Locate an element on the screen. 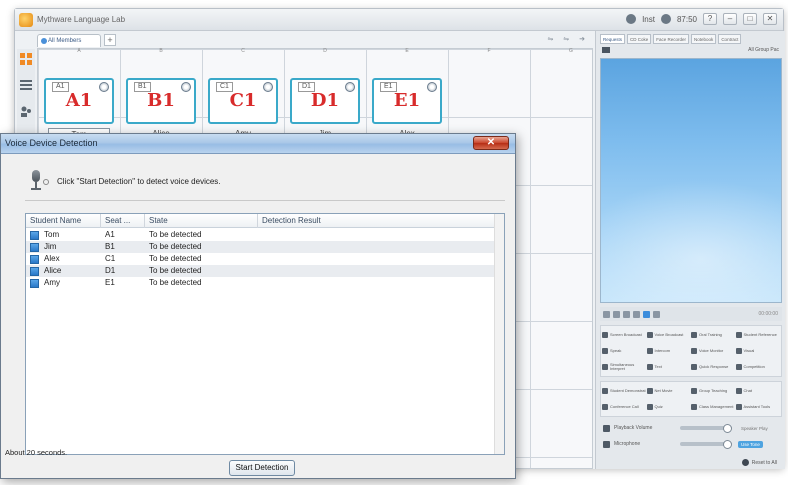  add-group-button: + is located at coordinates (110, 40).